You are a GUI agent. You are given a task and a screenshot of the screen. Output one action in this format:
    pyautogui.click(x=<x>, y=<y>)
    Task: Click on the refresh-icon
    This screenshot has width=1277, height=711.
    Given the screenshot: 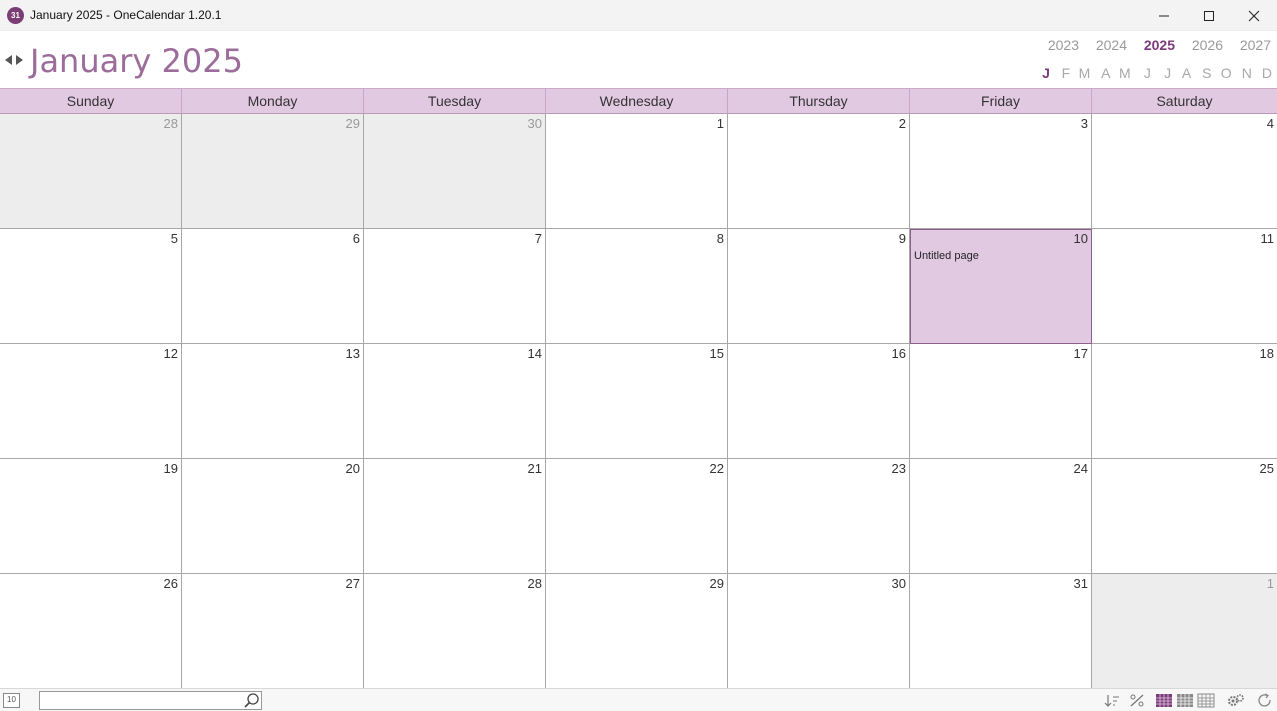 What is the action you would take?
    pyautogui.click(x=1265, y=700)
    